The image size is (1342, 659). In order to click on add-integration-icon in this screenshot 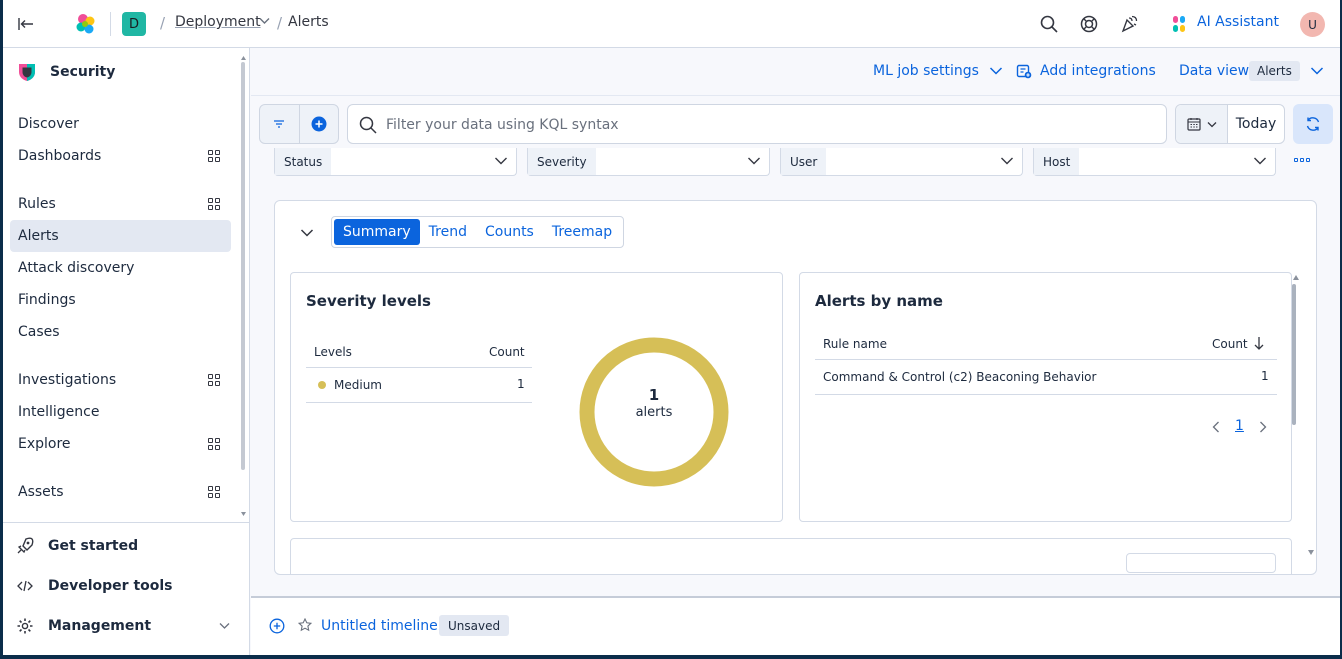, I will do `click(1024, 71)`.